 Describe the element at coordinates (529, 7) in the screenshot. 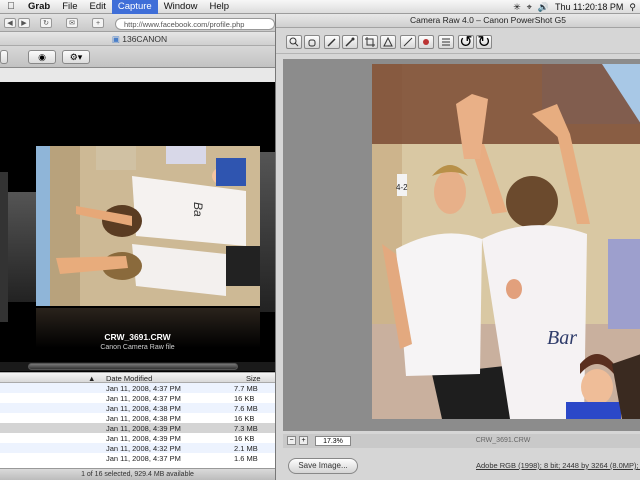

I see `wifi-icon: ⌖` at that location.